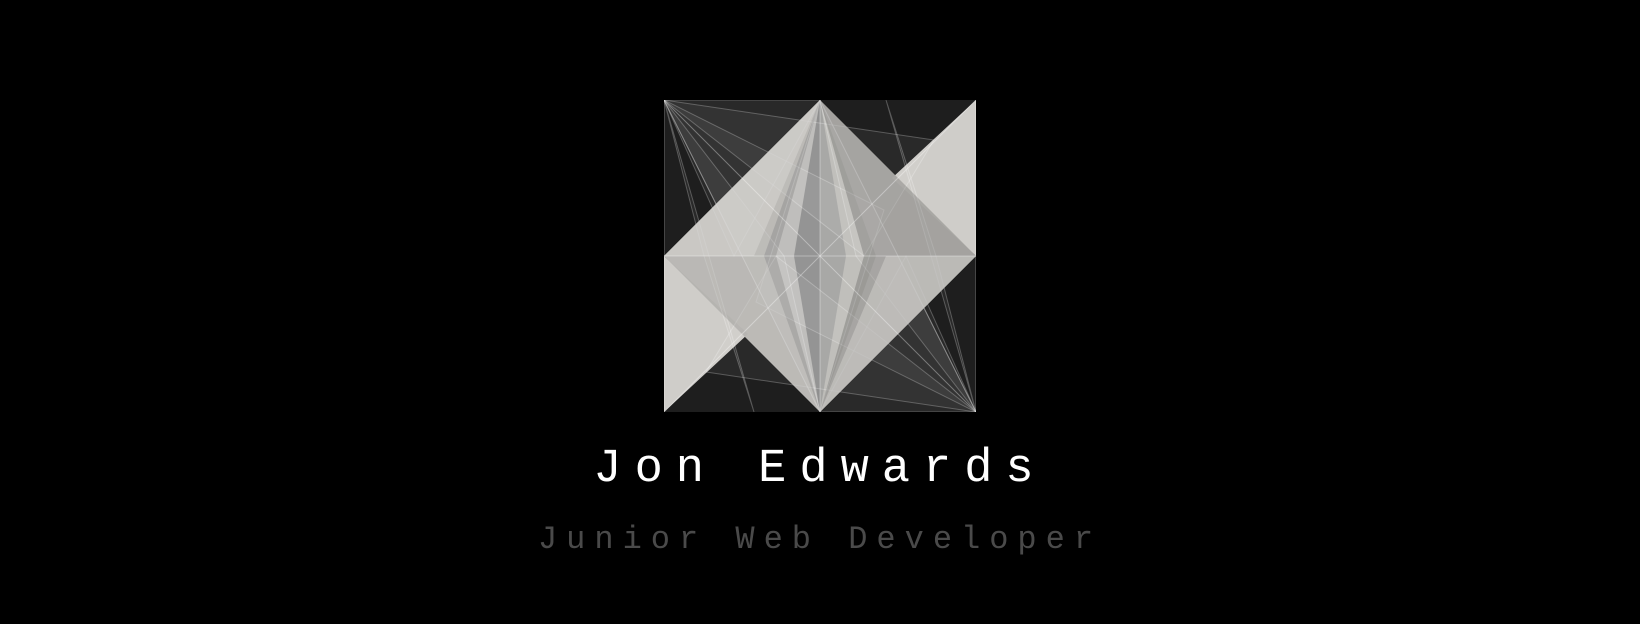 Image resolution: width=1640 pixels, height=624 pixels. Describe the element at coordinates (820, 539) in the screenshot. I see `job-title: Junior Web Developer` at that location.